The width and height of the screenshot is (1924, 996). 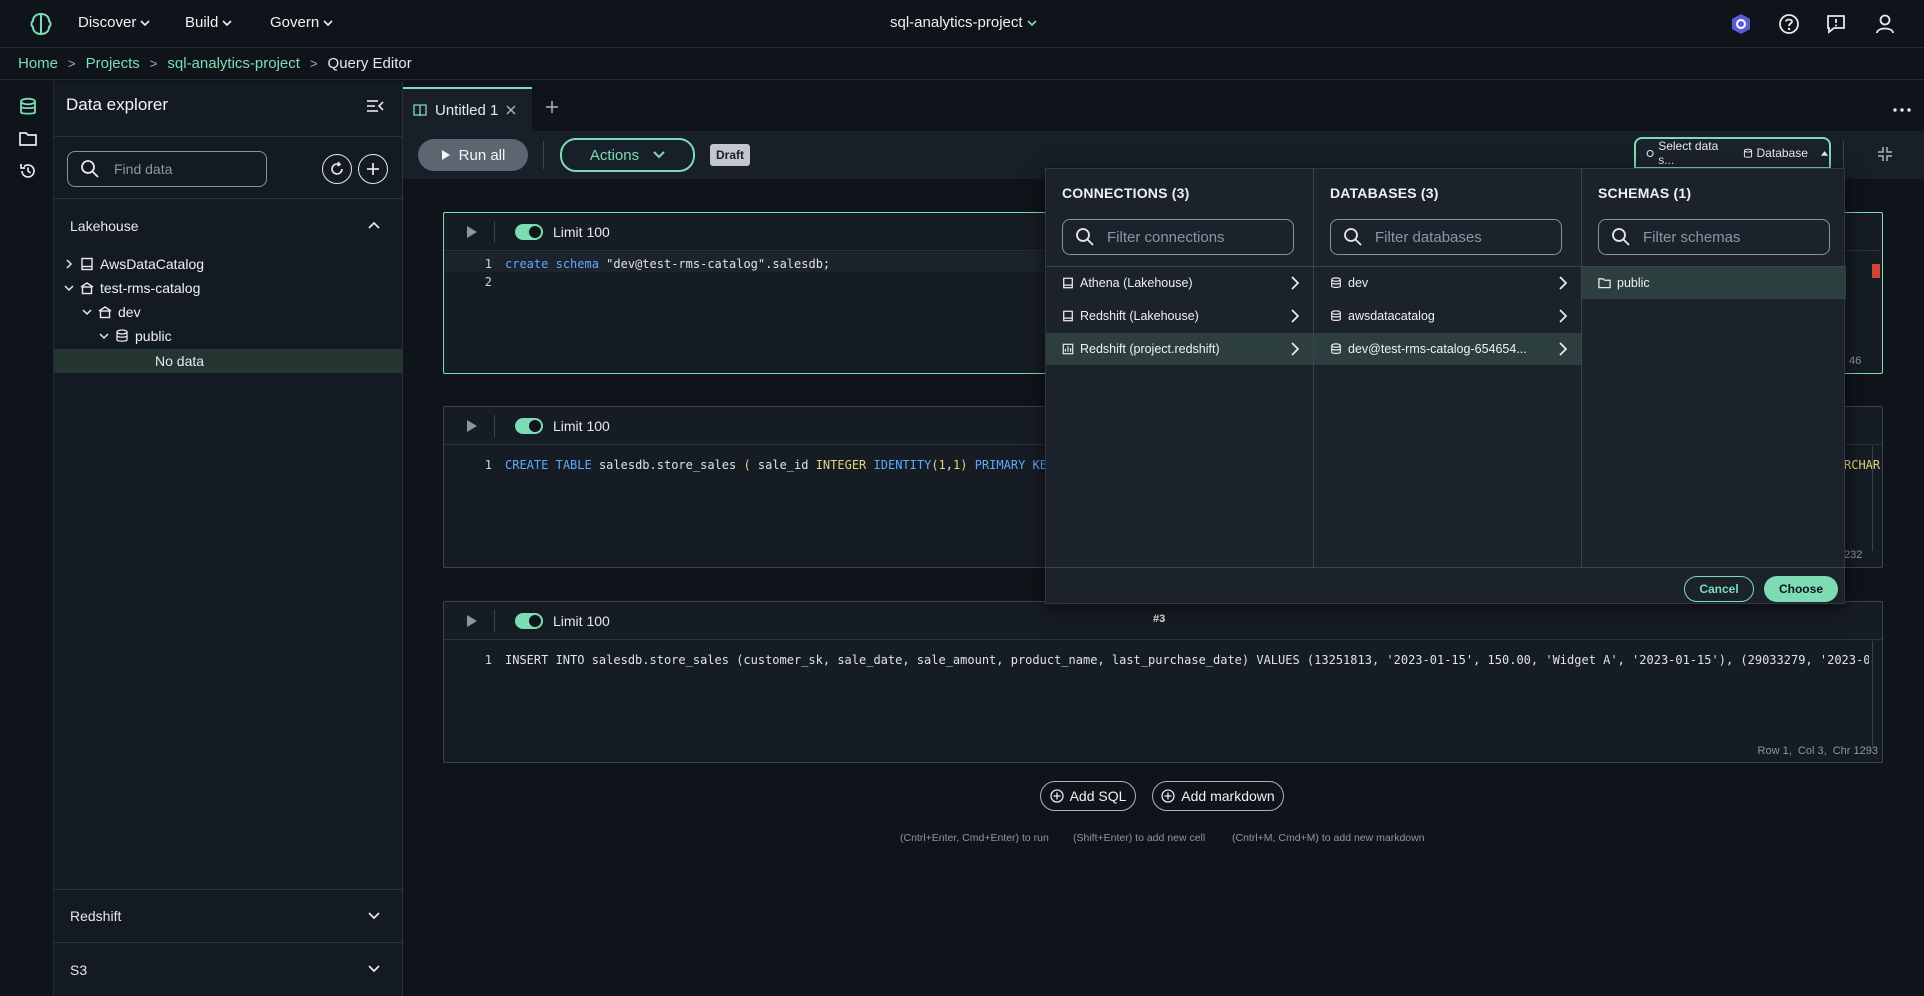 What do you see at coordinates (152, 264) in the screenshot?
I see `tree-label: AwsDataCatalog` at bounding box center [152, 264].